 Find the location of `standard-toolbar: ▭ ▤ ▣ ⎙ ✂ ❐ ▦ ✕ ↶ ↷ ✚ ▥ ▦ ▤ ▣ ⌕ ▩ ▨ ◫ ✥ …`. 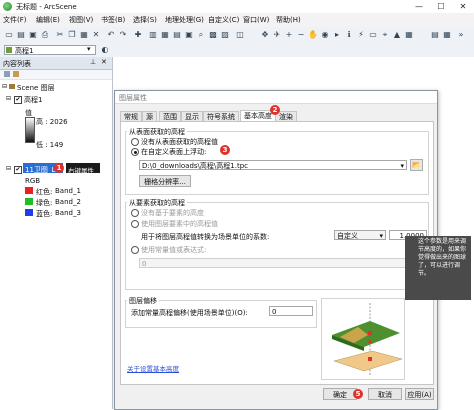

standard-toolbar: ▭ ▤ ▣ ⎙ ✂ ❐ ▦ ✕ ↶ ↷ ✚ ▥ ▦ ▤ ▣ ⌕ ▩ ▨ ◫ ✥ … is located at coordinates (237, 35).